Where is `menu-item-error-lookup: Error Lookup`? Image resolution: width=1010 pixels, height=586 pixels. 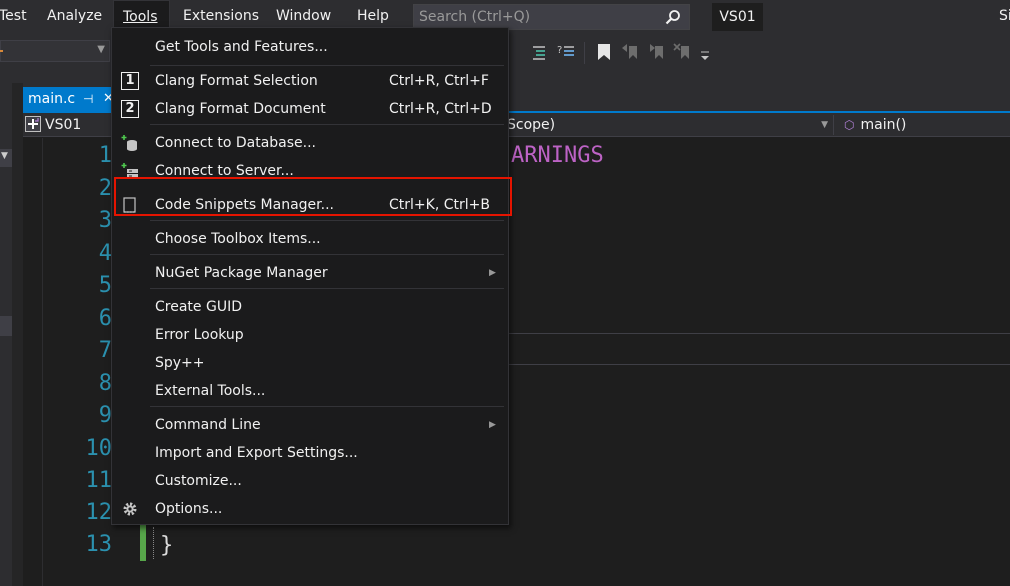 menu-item-error-lookup: Error Lookup is located at coordinates (310, 335).